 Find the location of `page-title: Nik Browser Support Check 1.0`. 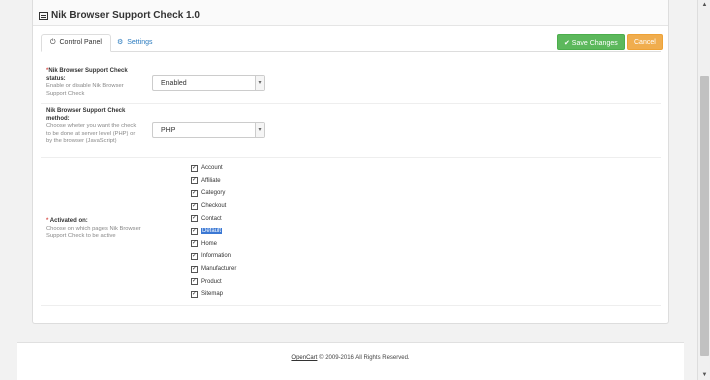

page-title: Nik Browser Support Check 1.0 is located at coordinates (125, 15).